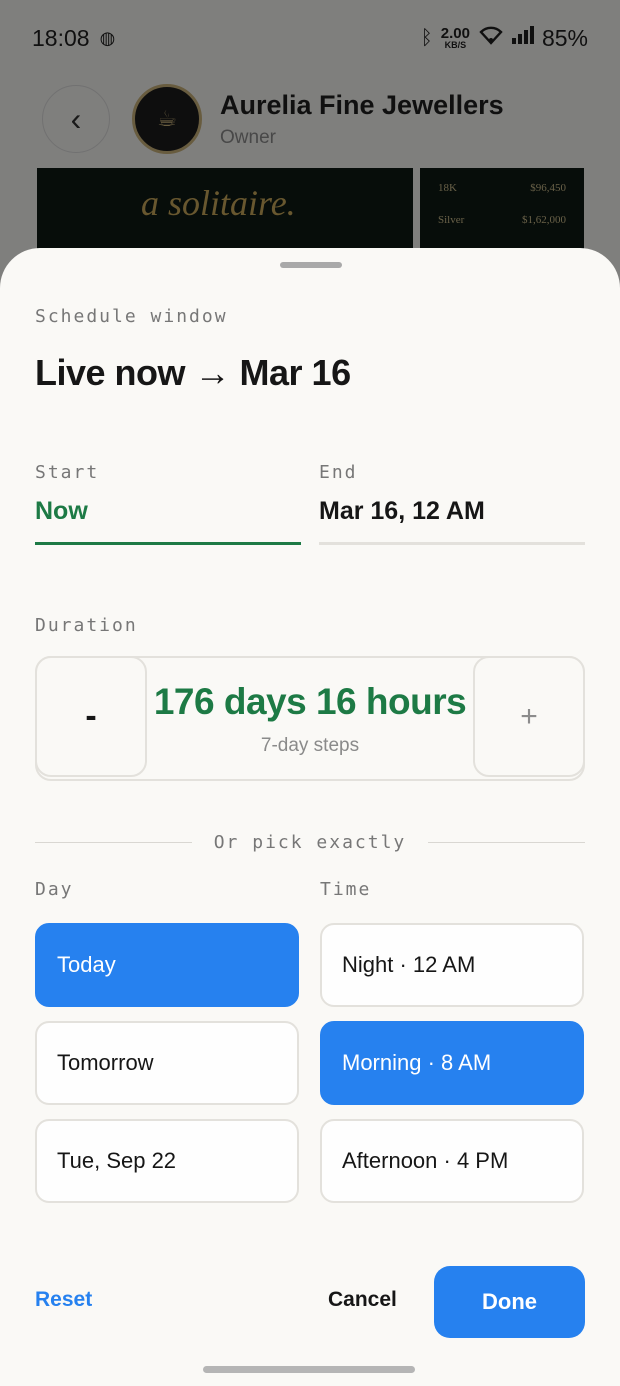 The height and width of the screenshot is (1386, 620). I want to click on duration-display: 176 days 16 hours 7-day steps, so click(310, 718).